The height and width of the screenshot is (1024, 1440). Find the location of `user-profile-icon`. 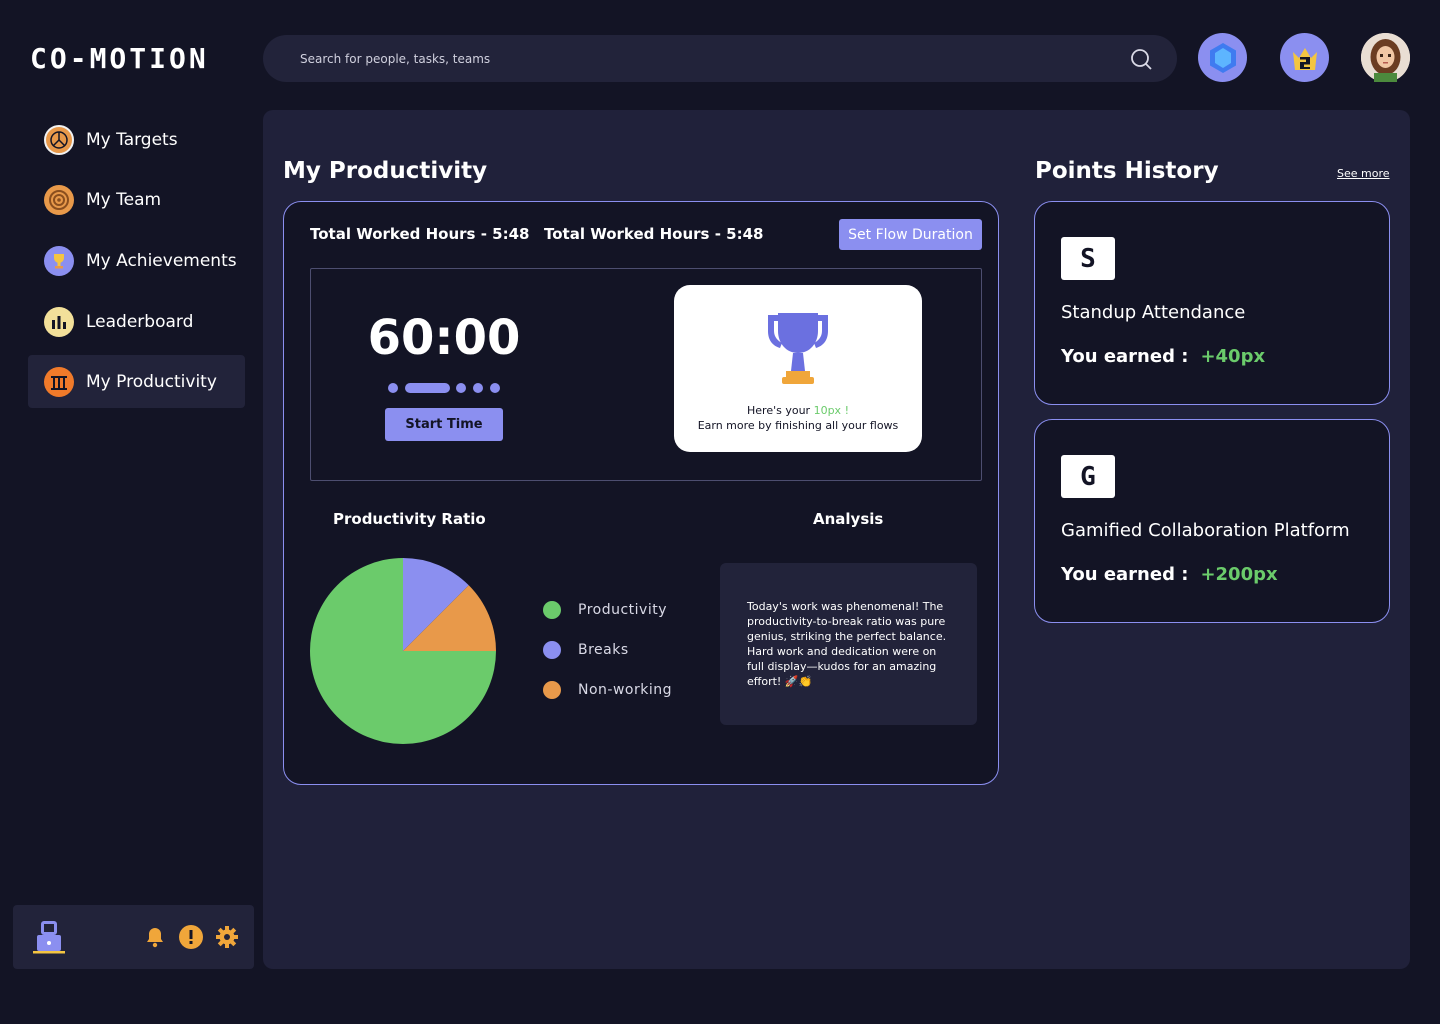

user-profile-icon is located at coordinates (49, 937).